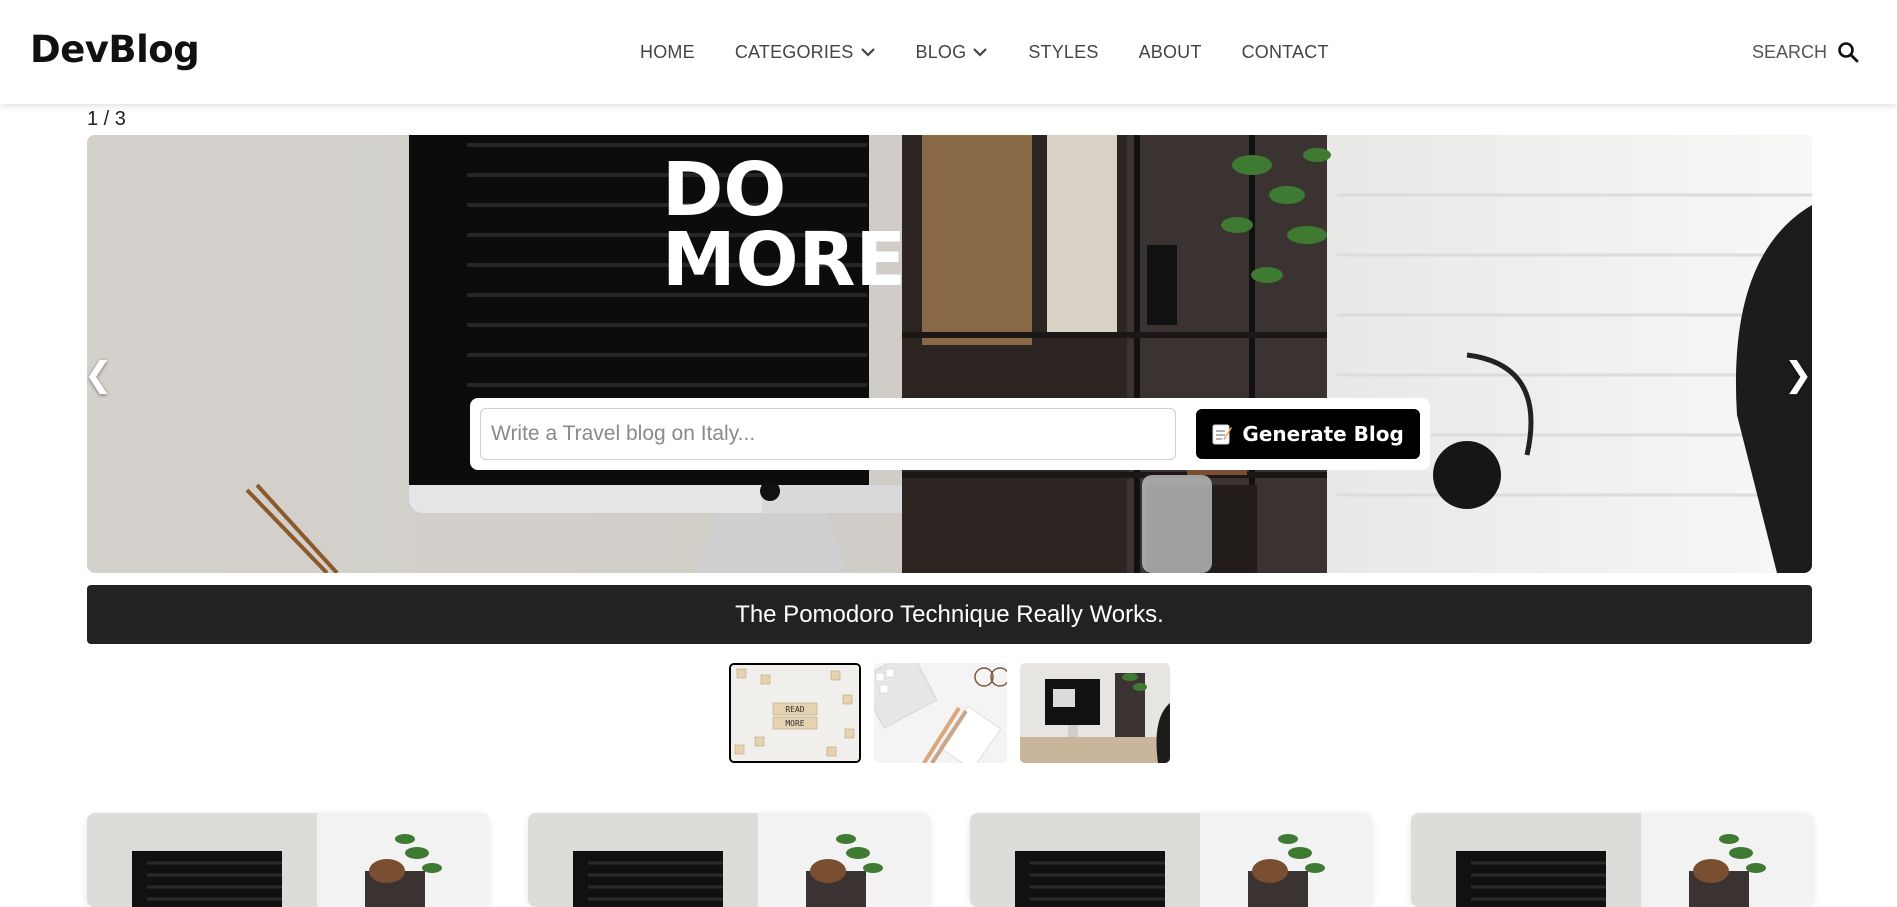 The height and width of the screenshot is (907, 1897). Describe the element at coordinates (794, 723) in the screenshot. I see `thumb-text: MORE` at that location.